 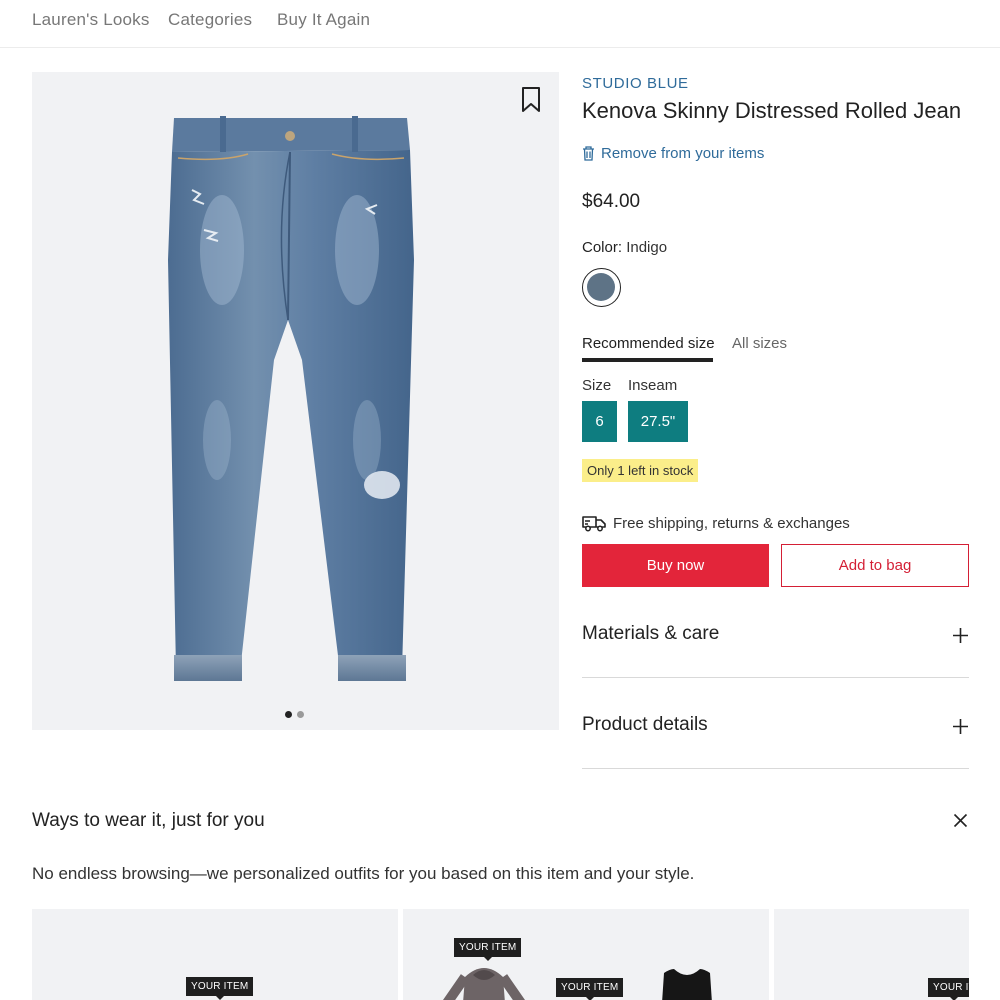 I want to click on tank-top-thumbnail, so click(x=687, y=984).